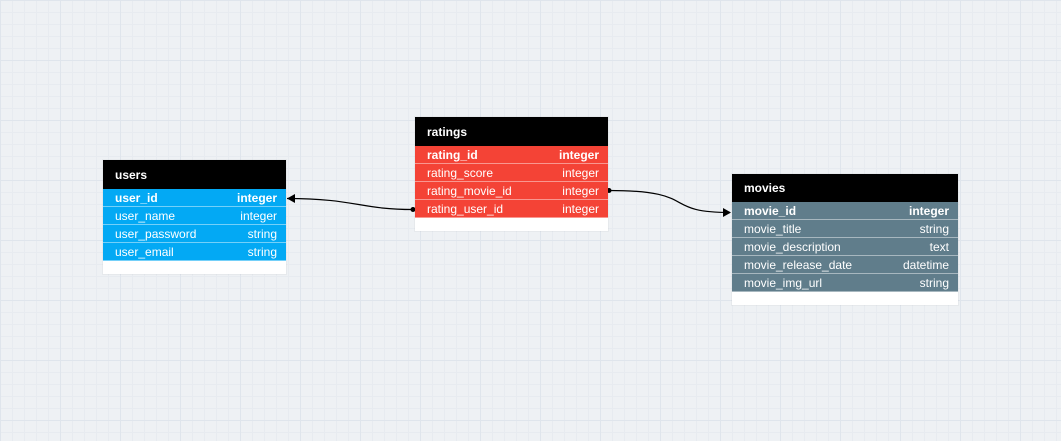  Describe the element at coordinates (144, 251) in the screenshot. I see `column-name: user_email` at that location.